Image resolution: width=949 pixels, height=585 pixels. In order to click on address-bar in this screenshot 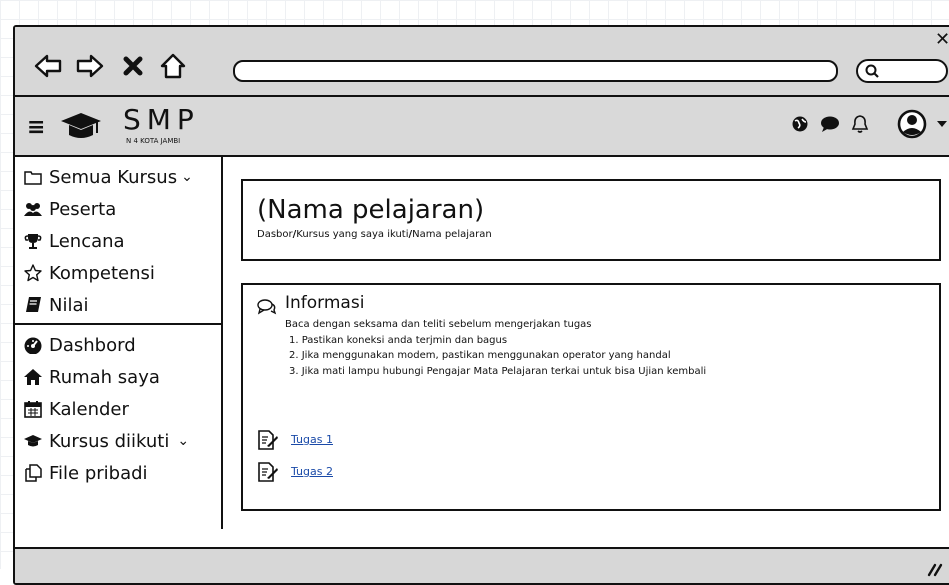, I will do `click(535, 71)`.